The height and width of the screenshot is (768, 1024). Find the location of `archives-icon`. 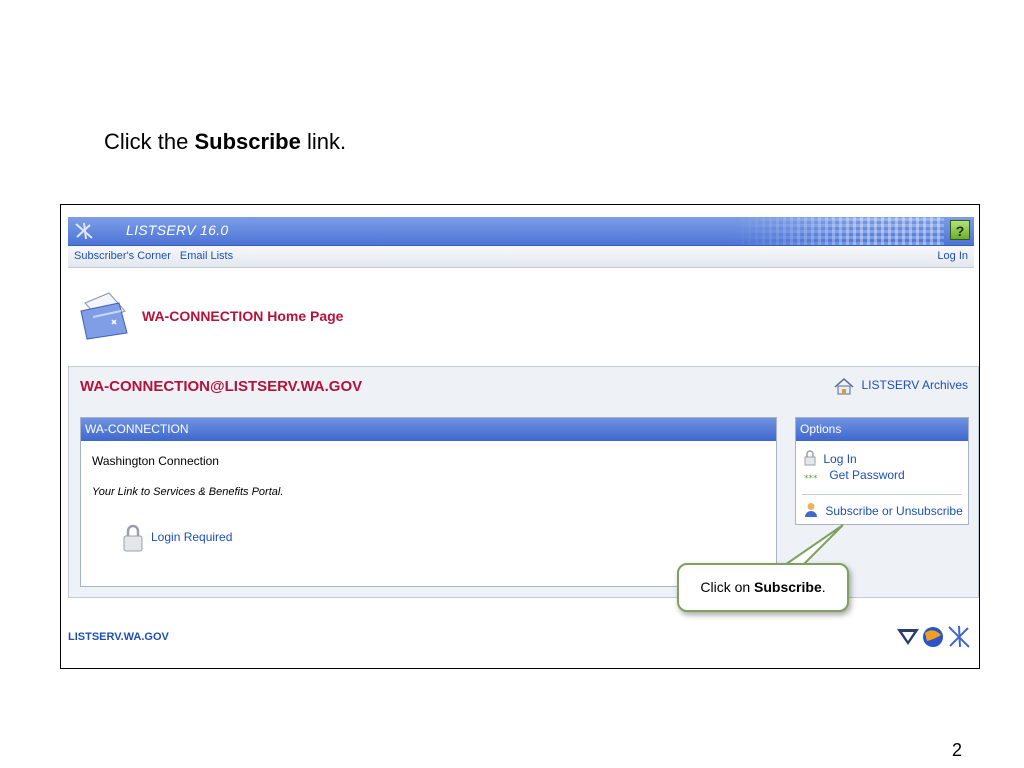

archives-icon is located at coordinates (844, 386).